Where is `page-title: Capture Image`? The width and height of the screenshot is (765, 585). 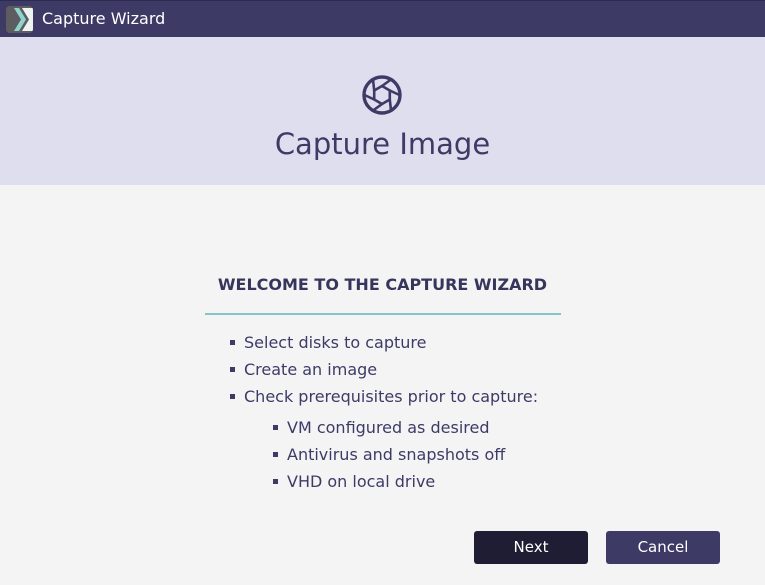 page-title: Capture Image is located at coordinates (382, 144).